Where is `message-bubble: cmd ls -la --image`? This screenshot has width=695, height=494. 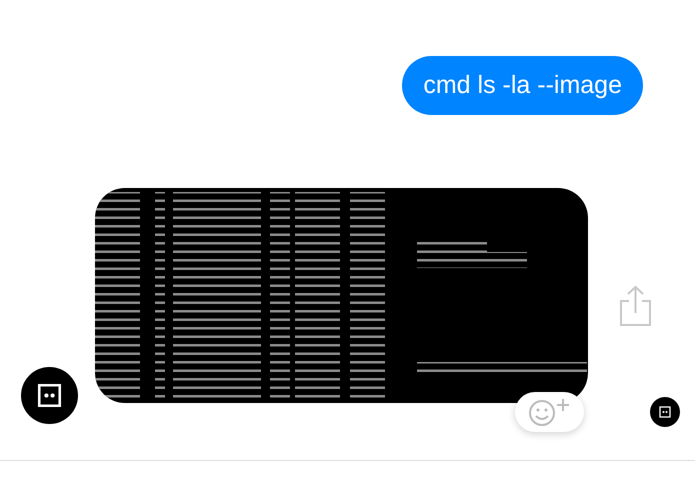
message-bubble: cmd ls -la --image is located at coordinates (522, 85).